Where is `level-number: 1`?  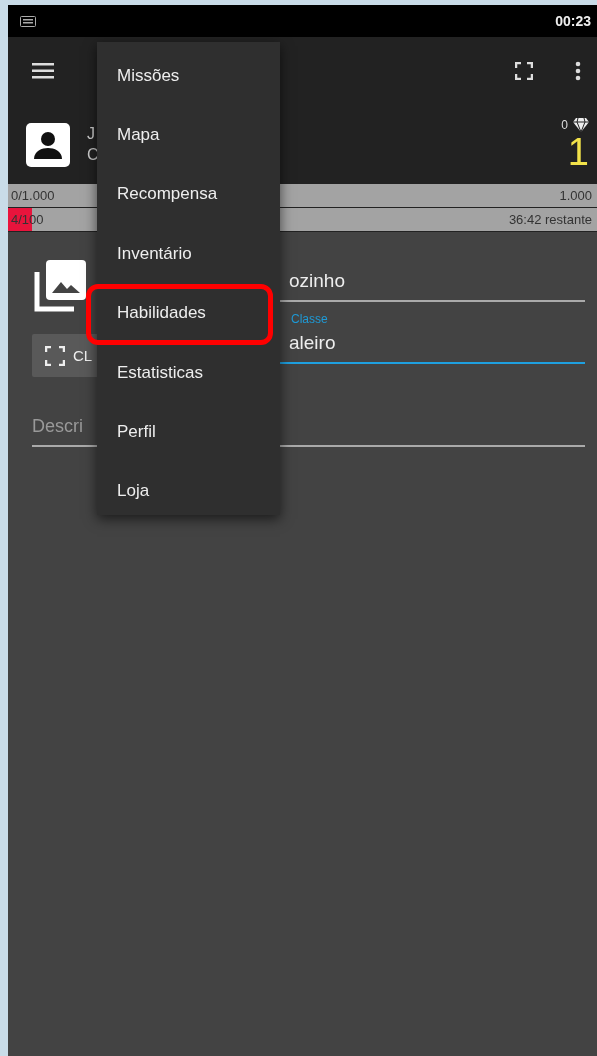 level-number: 1 is located at coordinates (578, 151).